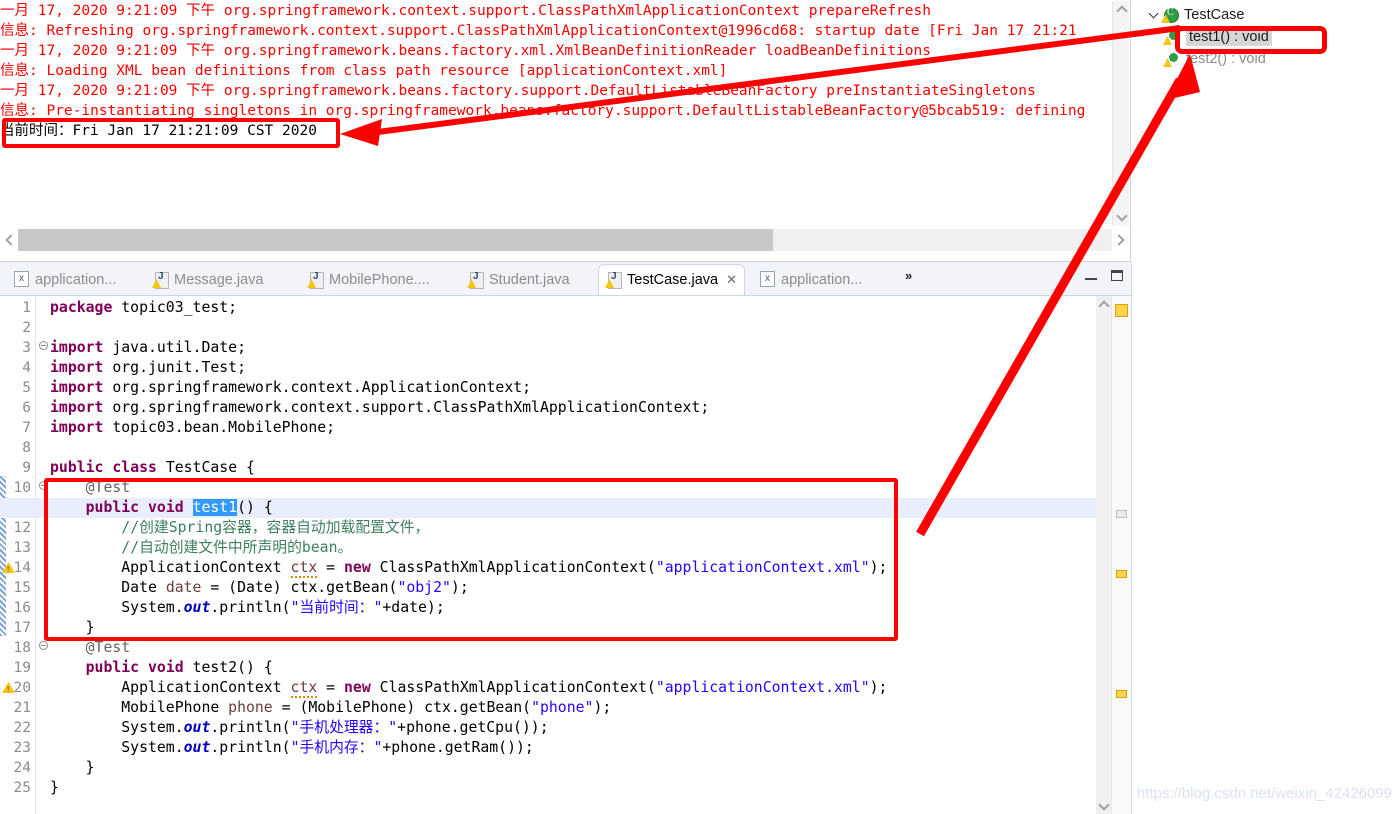 The width and height of the screenshot is (1398, 814). Describe the element at coordinates (239, 528) in the screenshot. I see `code-line: //创建Spring容器，容器自动加载配置文件，` at that location.